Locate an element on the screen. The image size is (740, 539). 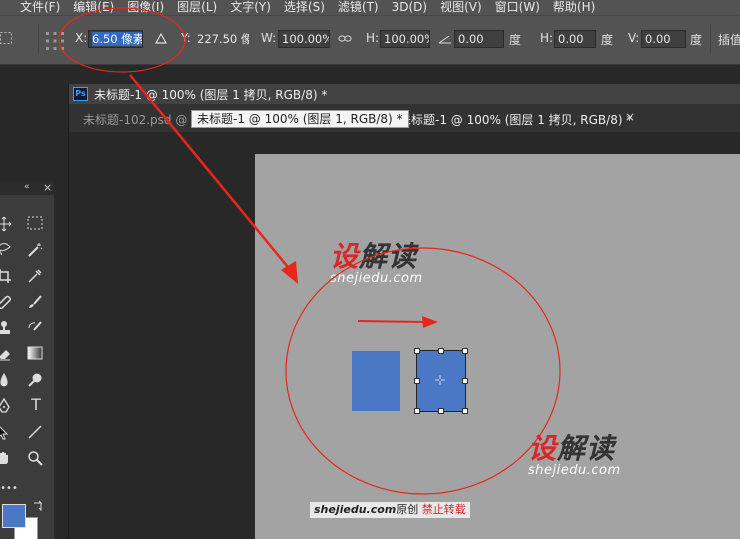
zoom-tool-icon is located at coordinates (35, 458).